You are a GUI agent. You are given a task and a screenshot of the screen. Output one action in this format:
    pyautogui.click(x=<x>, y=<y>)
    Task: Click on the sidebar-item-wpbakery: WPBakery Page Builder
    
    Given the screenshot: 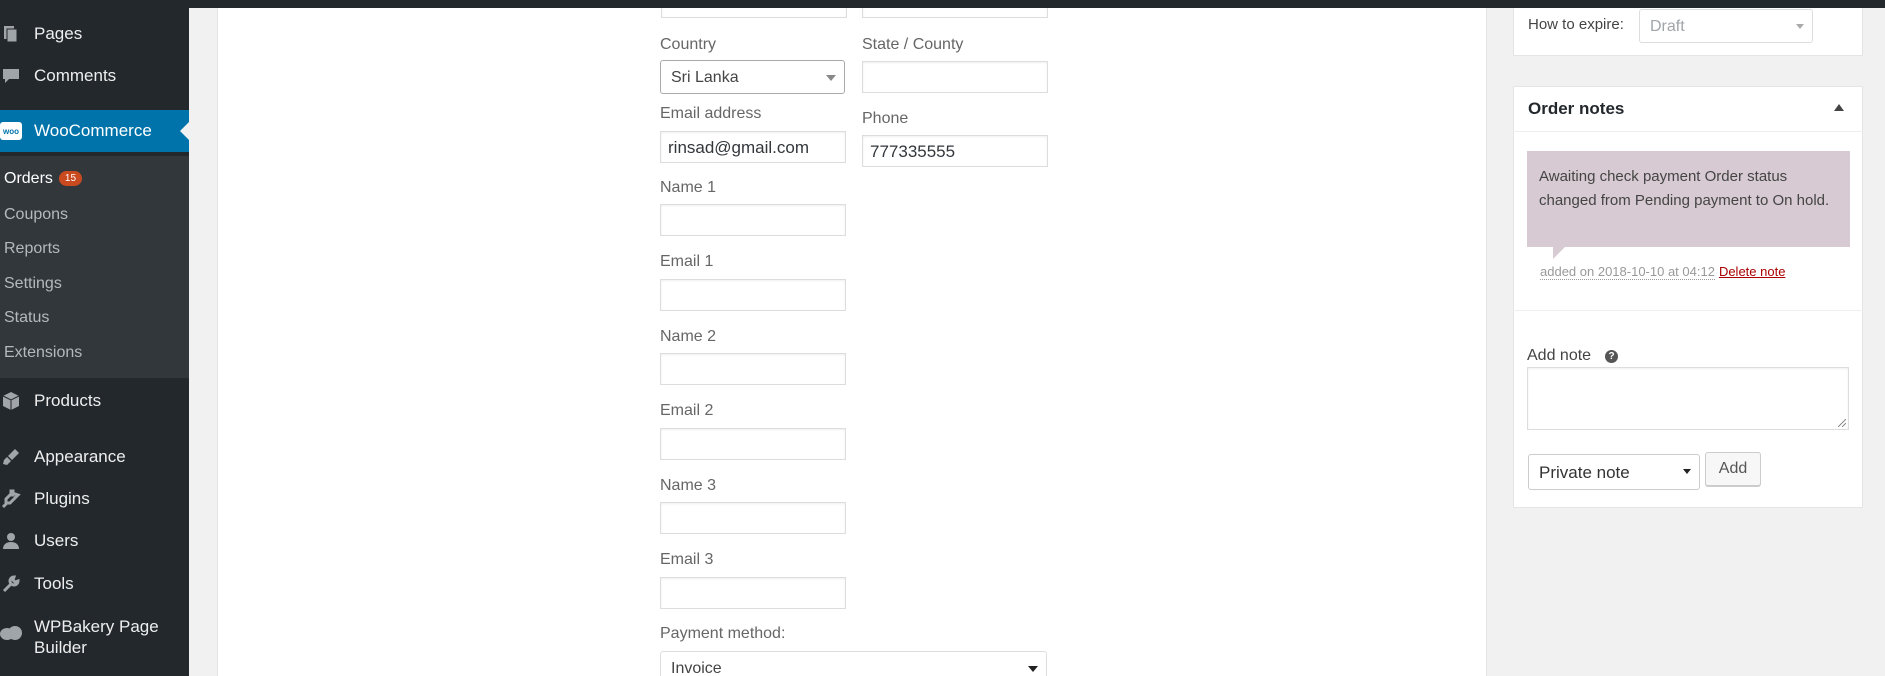 What is the action you would take?
    pyautogui.click(x=94, y=640)
    